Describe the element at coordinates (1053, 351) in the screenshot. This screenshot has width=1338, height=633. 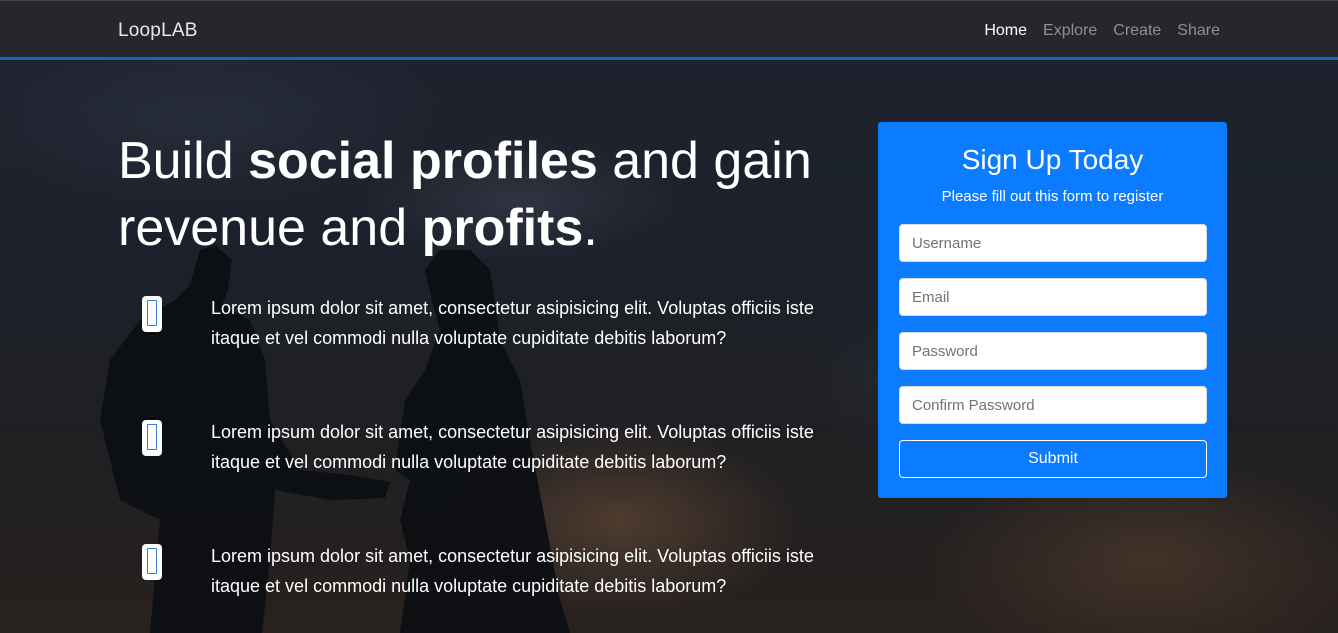
I see `password-input` at that location.